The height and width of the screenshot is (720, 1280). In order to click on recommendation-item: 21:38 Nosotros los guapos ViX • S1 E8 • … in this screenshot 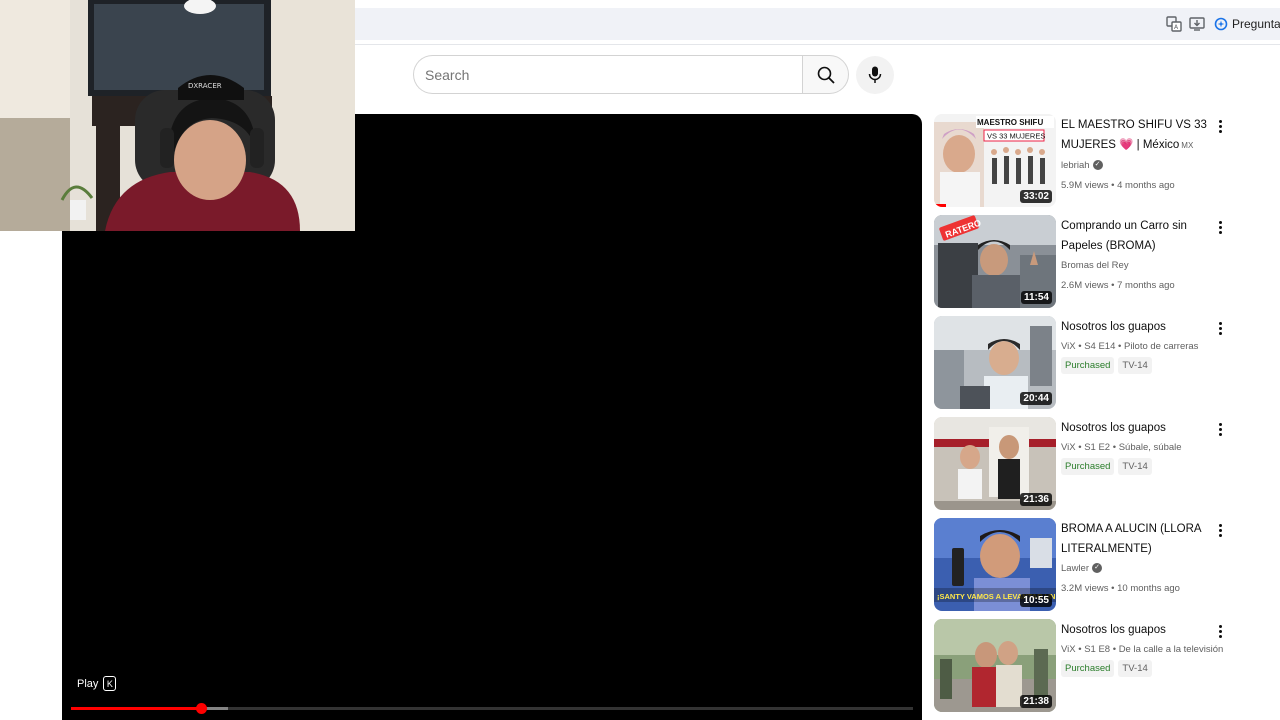, I will do `click(1084, 669)`.